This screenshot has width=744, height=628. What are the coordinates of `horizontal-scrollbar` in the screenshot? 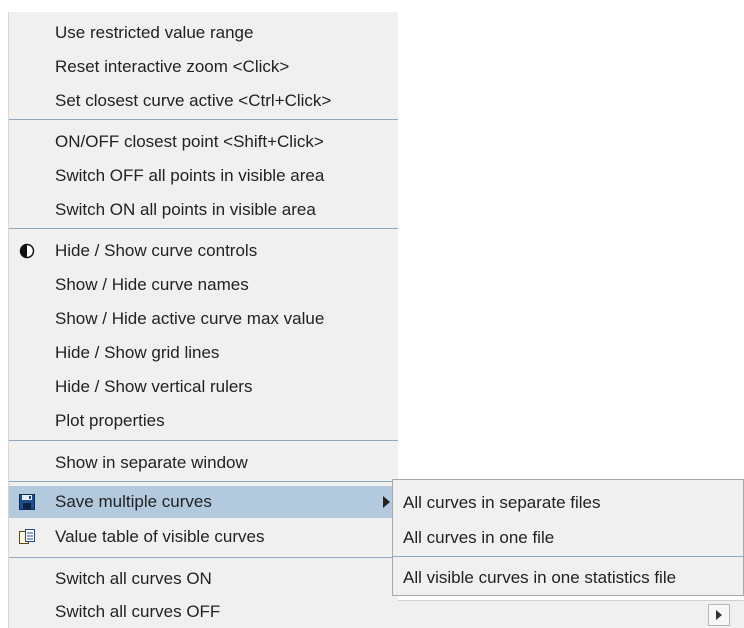 It's located at (571, 614).